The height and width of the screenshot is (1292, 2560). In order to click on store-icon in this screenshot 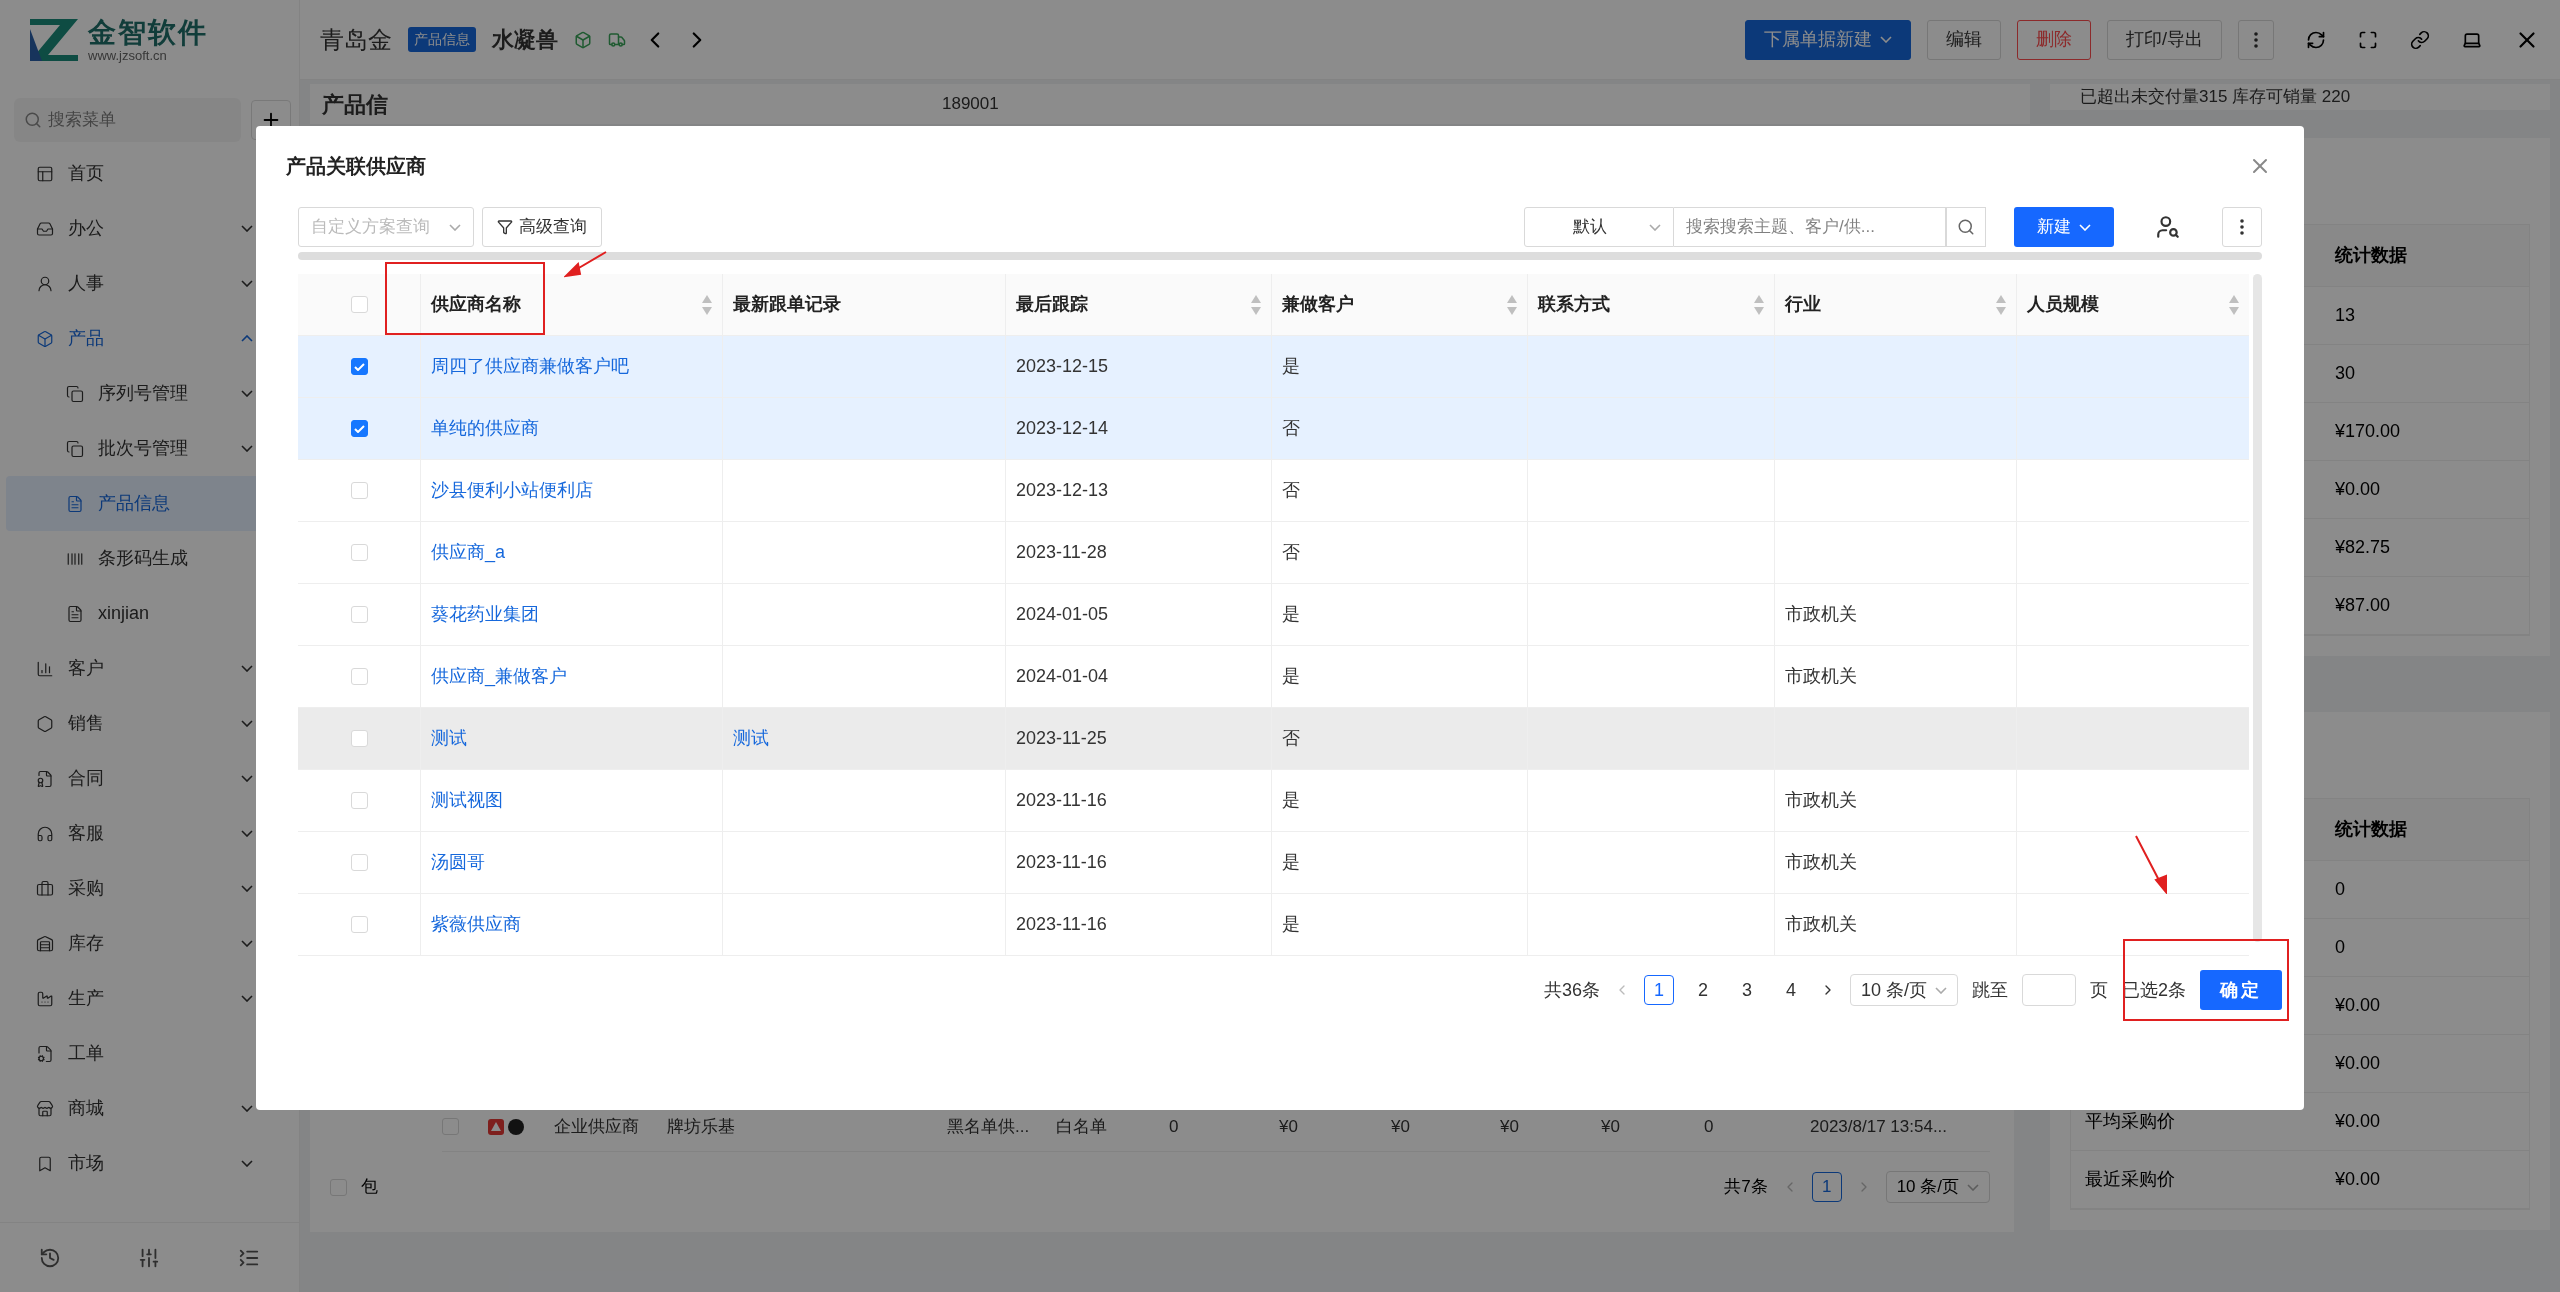, I will do `click(45, 1108)`.